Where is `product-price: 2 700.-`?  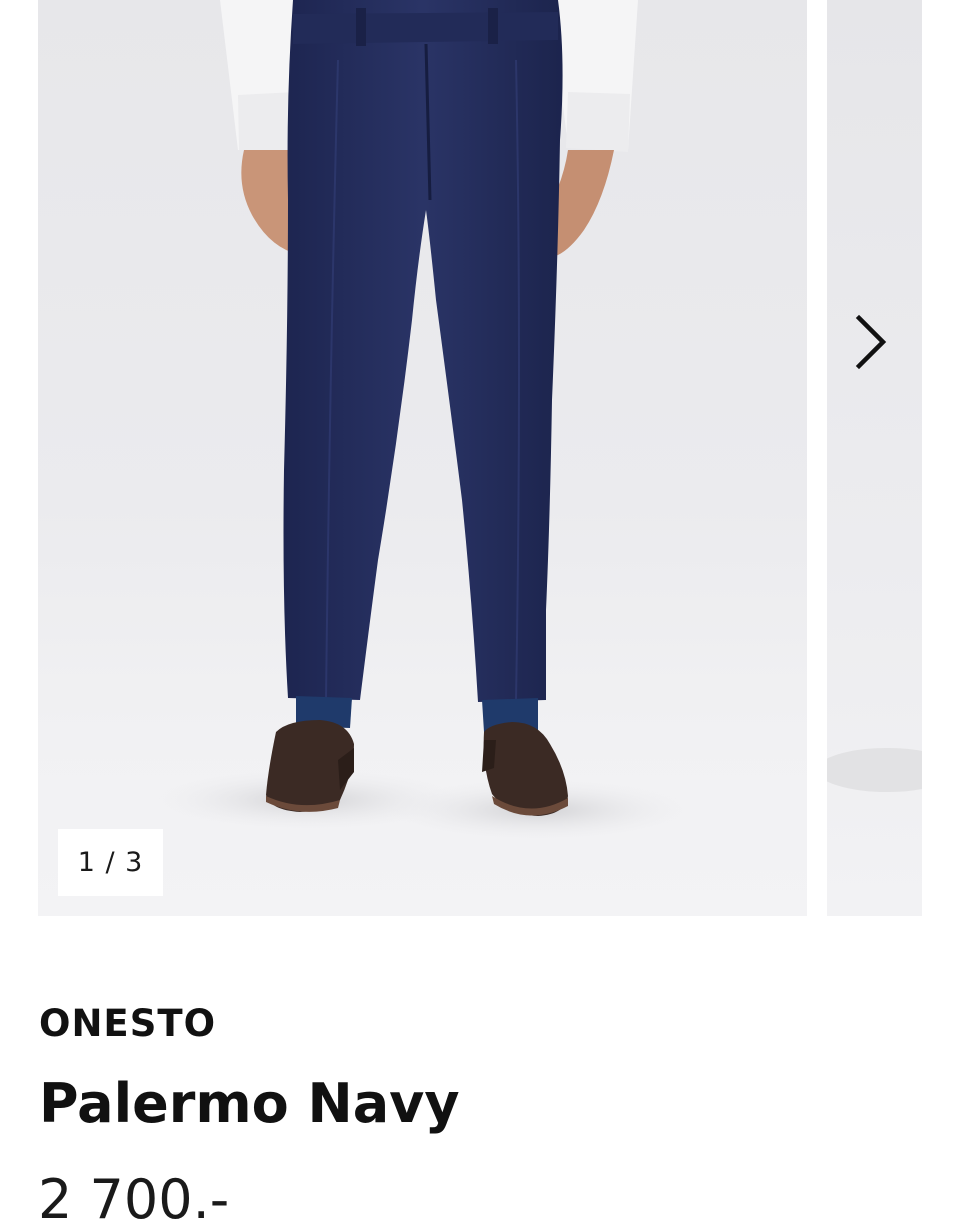 product-price: 2 700.- is located at coordinates (134, 1194).